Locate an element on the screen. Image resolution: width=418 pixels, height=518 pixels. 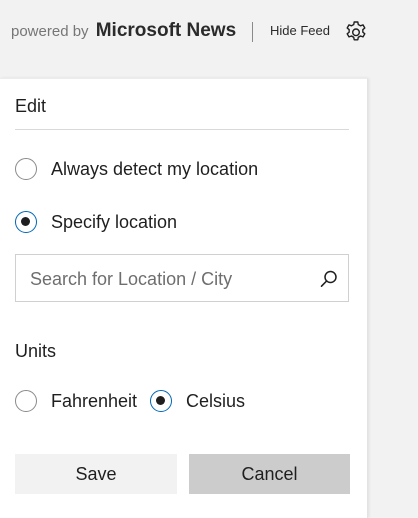
search-icon is located at coordinates (329, 279).